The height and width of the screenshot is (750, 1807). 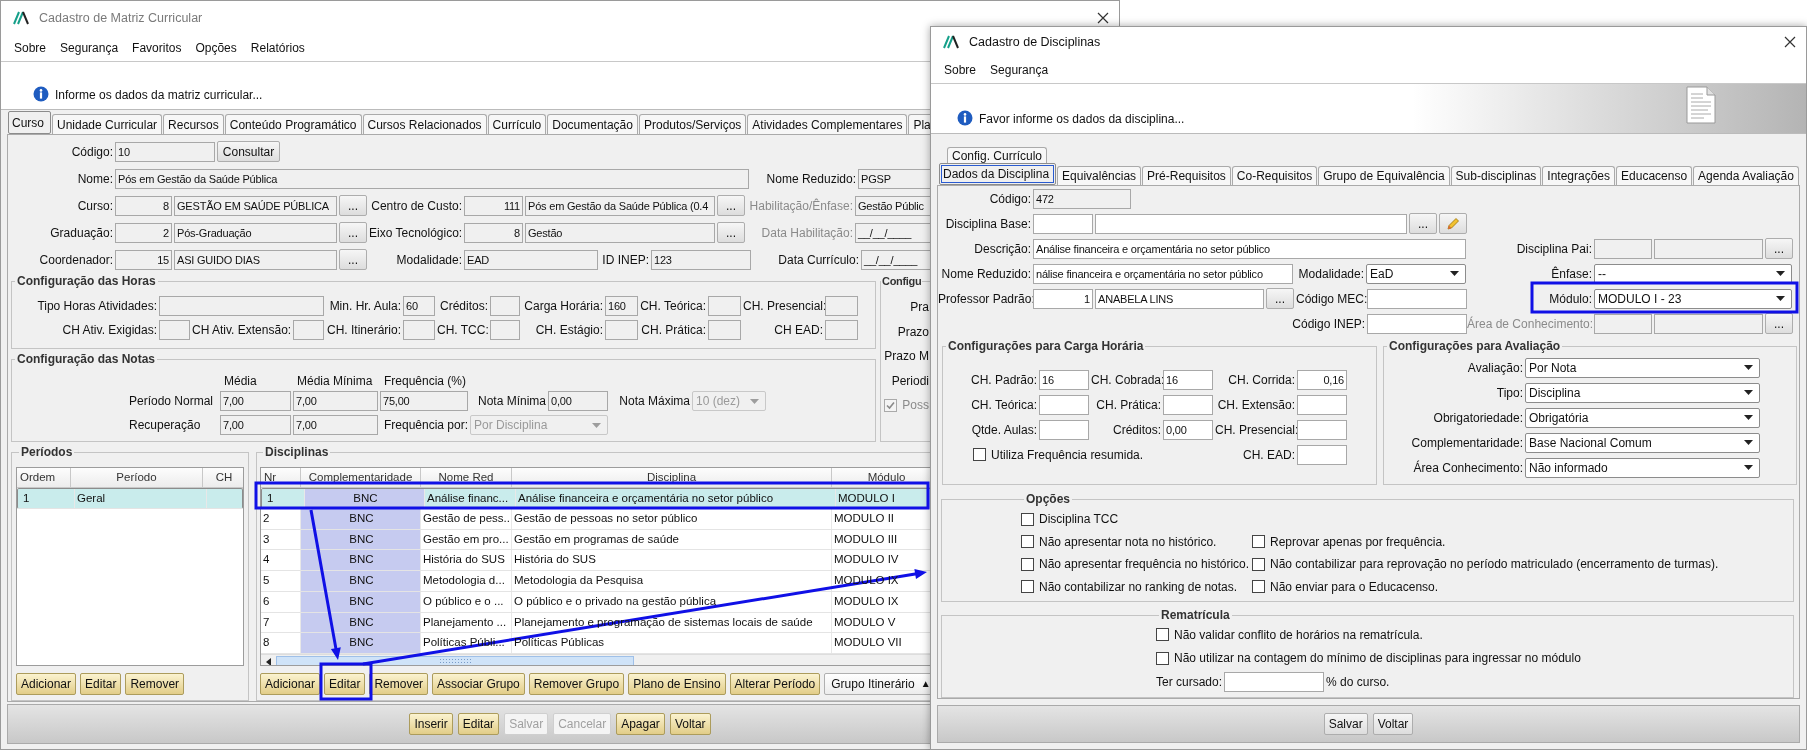 What do you see at coordinates (255, 205) in the screenshot?
I see `text-field: GESTÃO EM SAÚDE PÚBLICA` at bounding box center [255, 205].